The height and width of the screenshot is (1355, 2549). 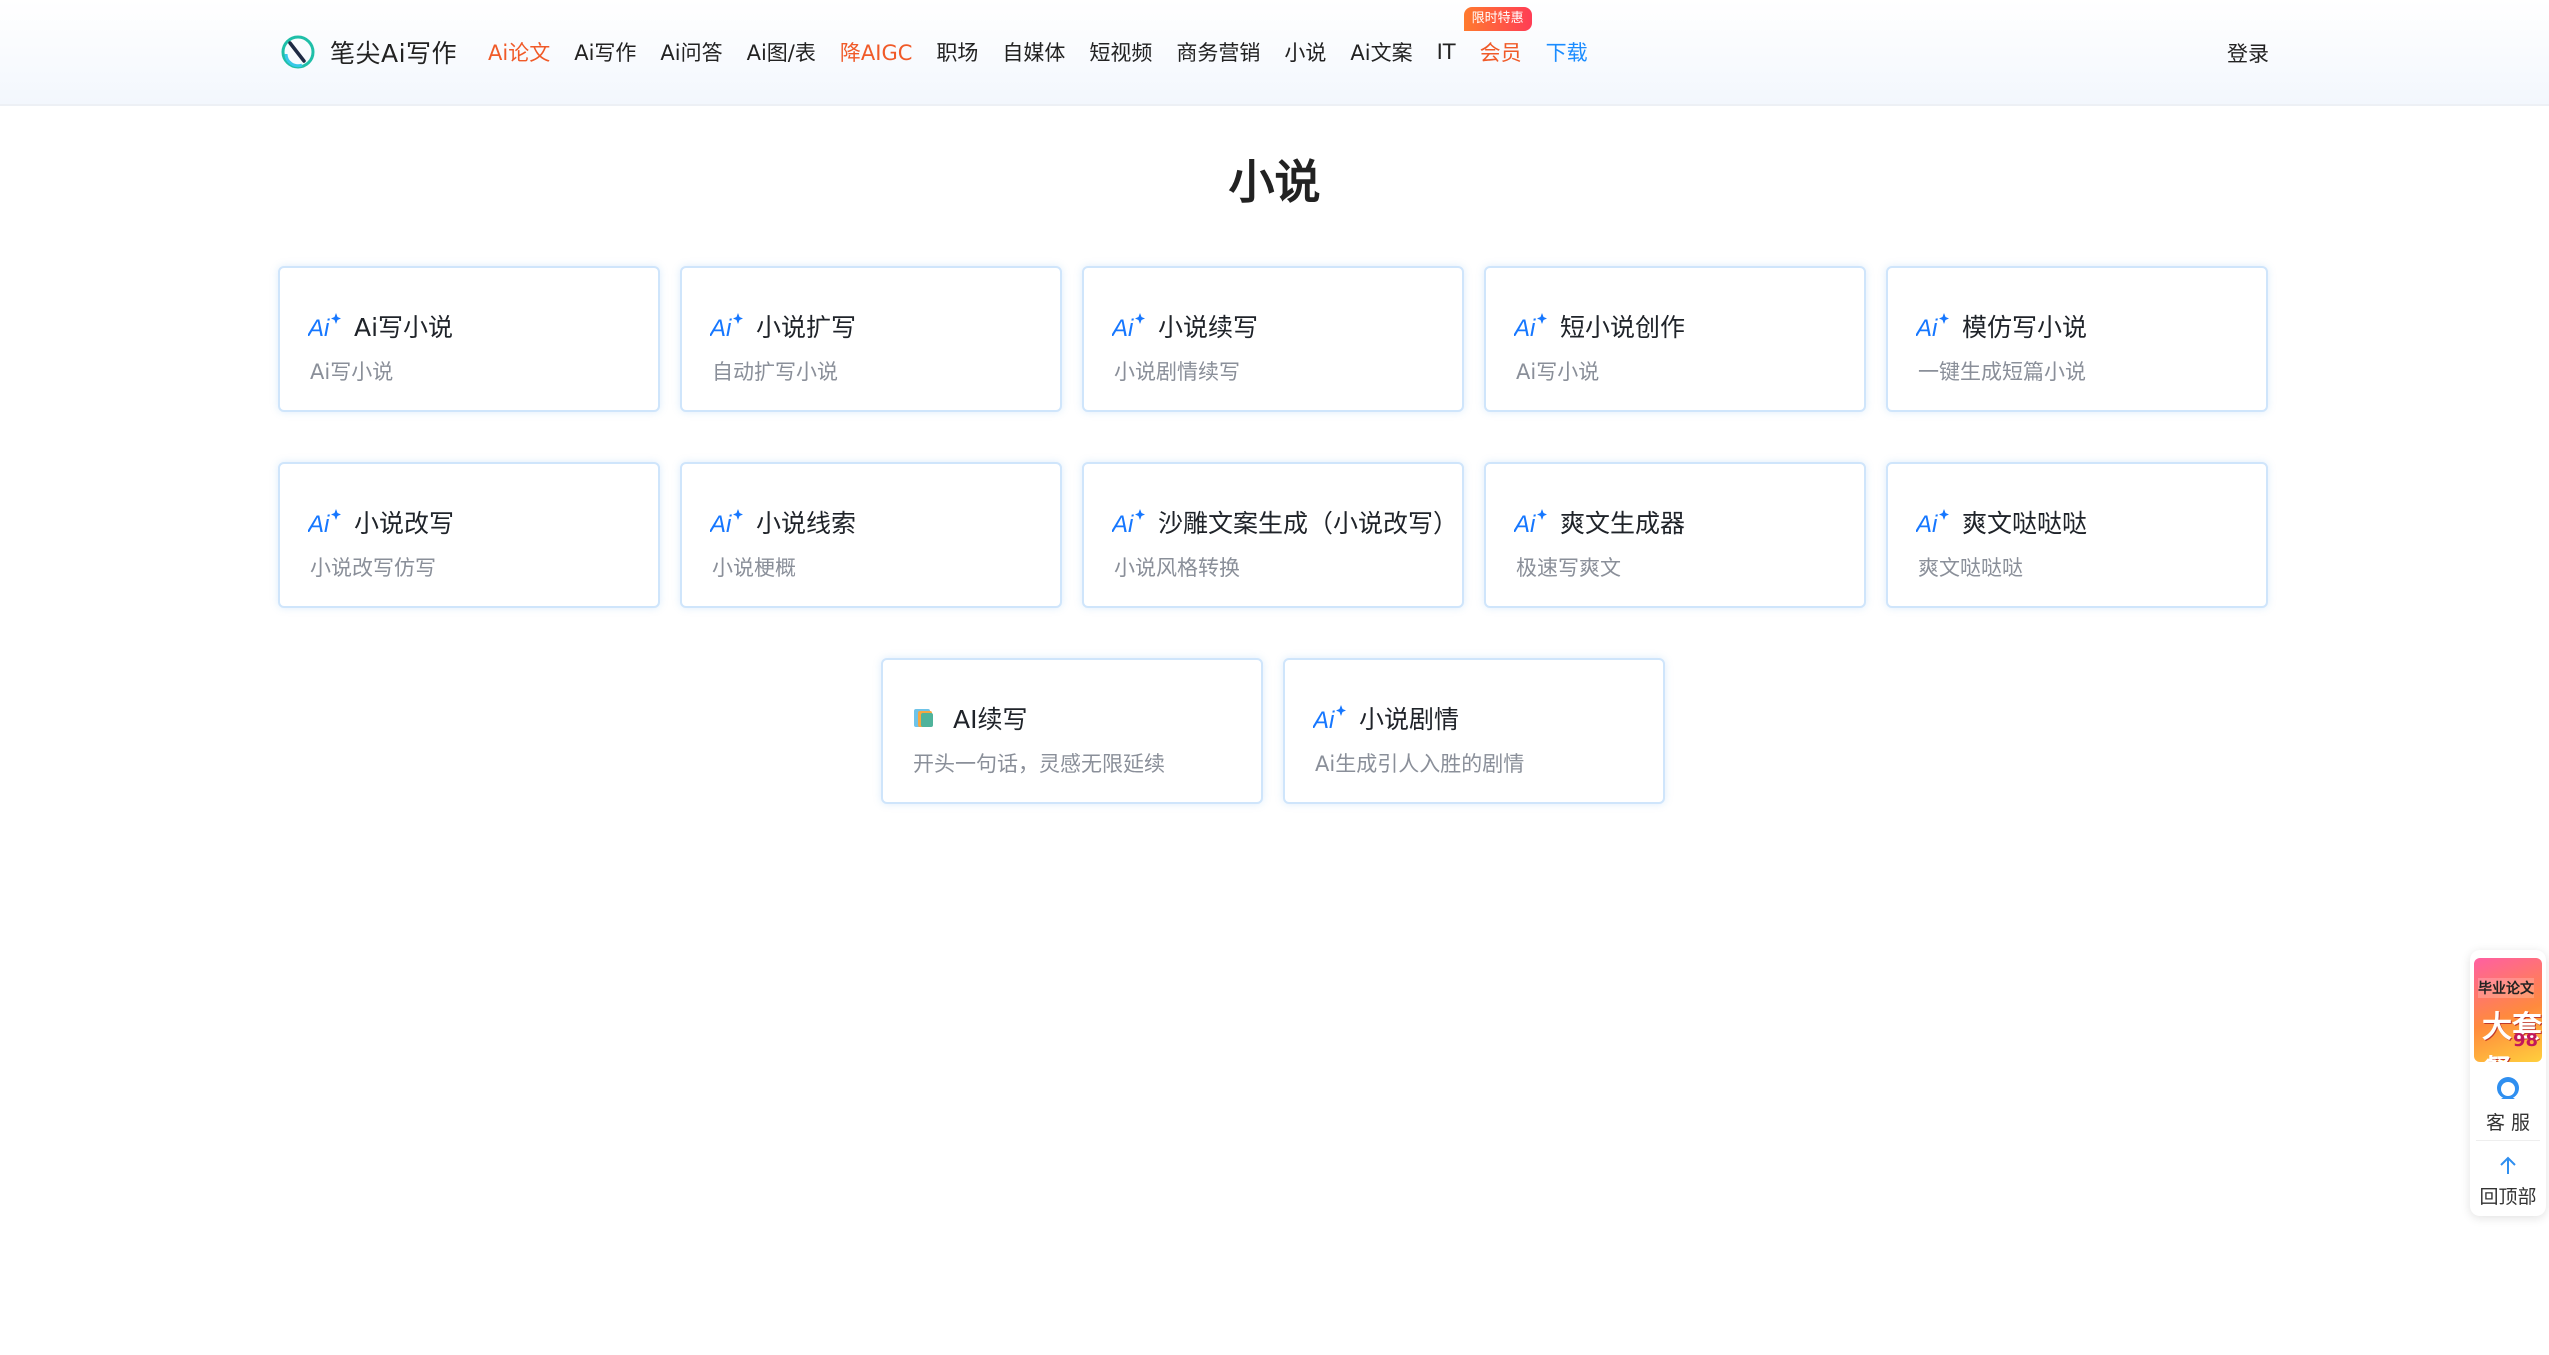 What do you see at coordinates (2508, 1104) in the screenshot?
I see `customer-service-button: 客 服` at bounding box center [2508, 1104].